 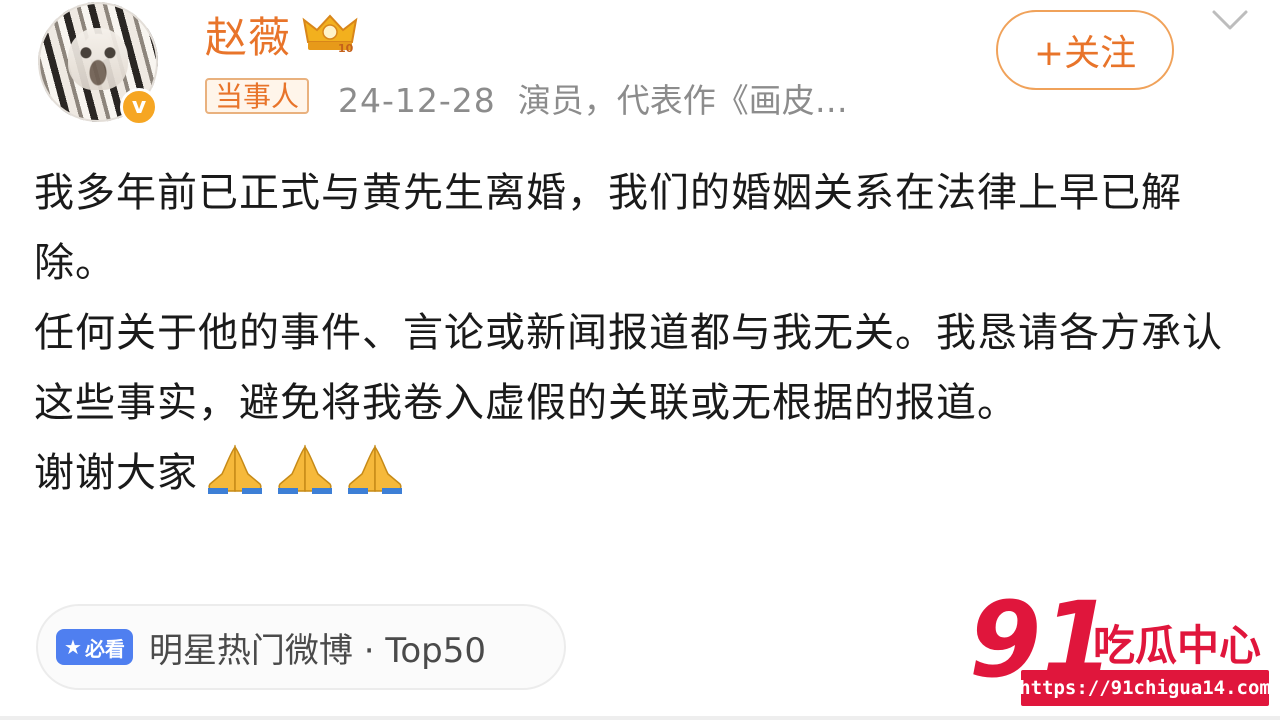 What do you see at coordinates (73, 647) in the screenshot?
I see `star-icon: ★` at bounding box center [73, 647].